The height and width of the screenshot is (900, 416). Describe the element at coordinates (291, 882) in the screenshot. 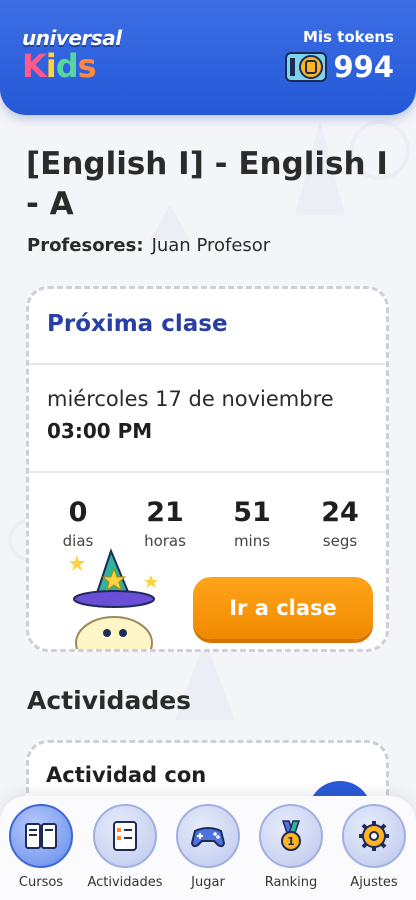

I see `nav-label: Ranking` at that location.